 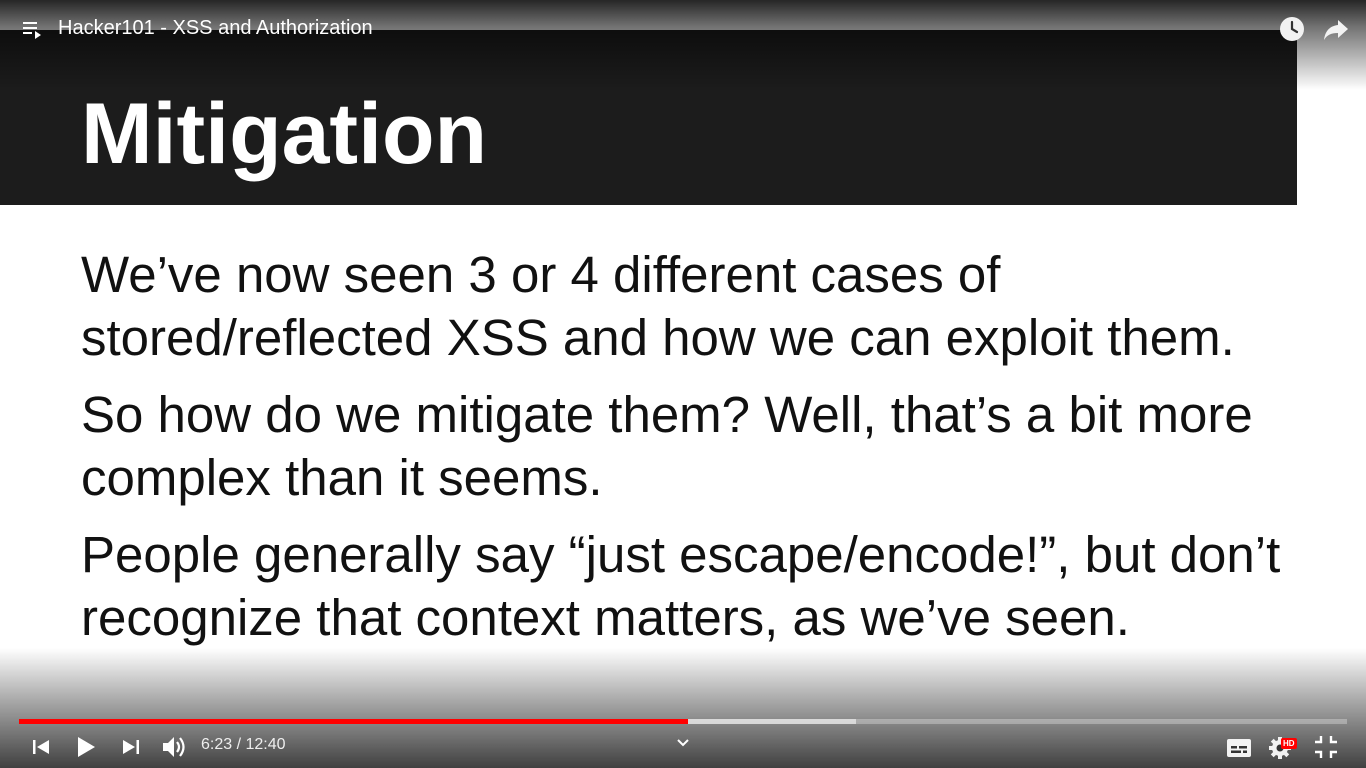 I want to click on play-button, so click(x=86, y=747).